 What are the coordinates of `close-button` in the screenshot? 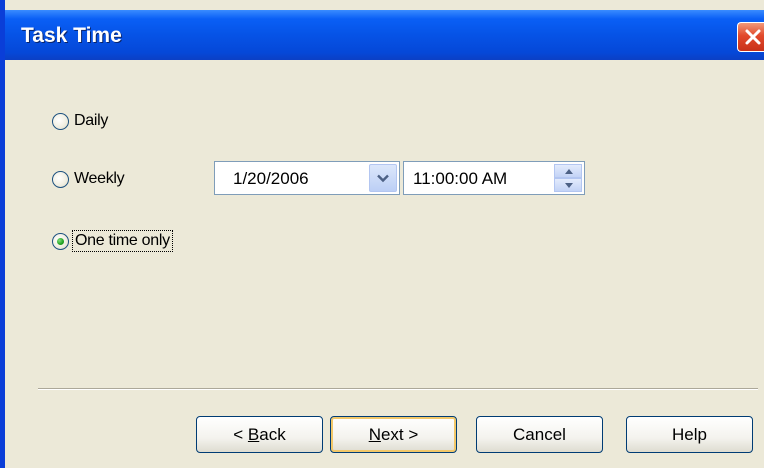 It's located at (750, 37).